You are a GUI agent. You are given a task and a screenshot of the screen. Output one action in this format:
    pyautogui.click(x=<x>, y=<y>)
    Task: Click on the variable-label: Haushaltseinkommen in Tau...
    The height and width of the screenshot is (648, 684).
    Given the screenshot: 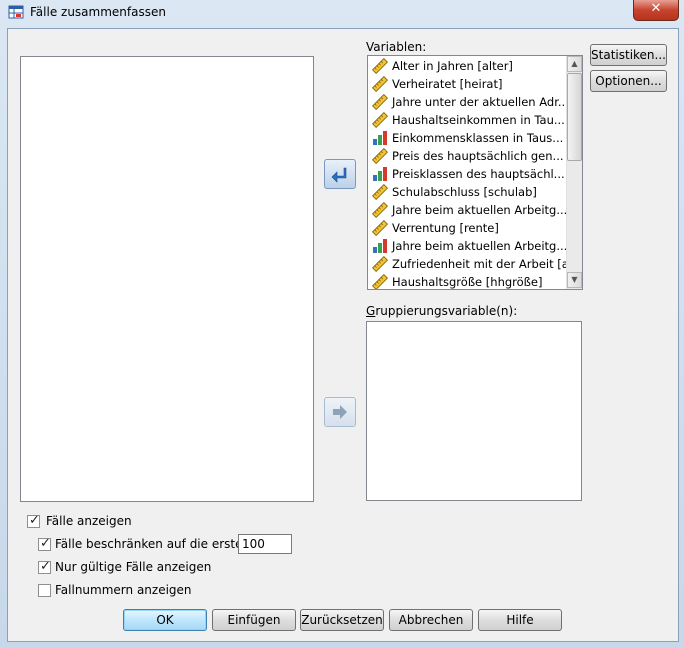 What is the action you would take?
    pyautogui.click(x=478, y=120)
    